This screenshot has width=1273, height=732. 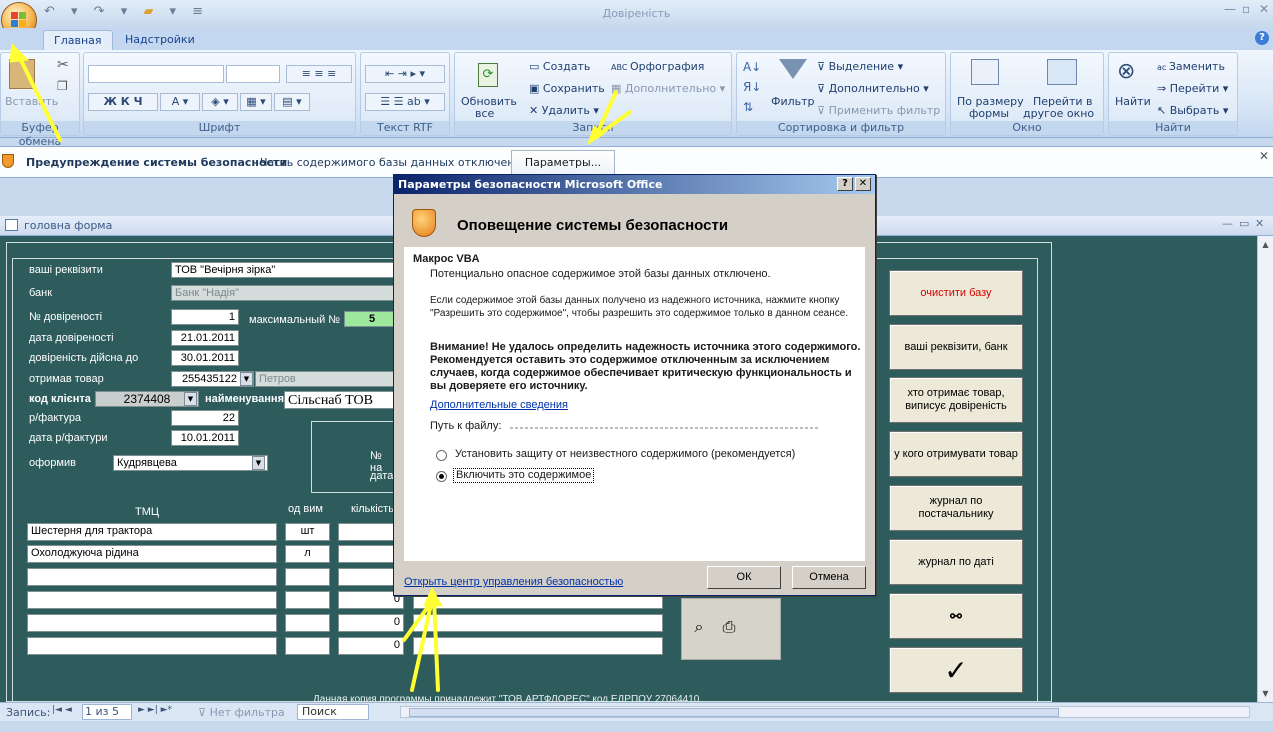 I want to click on more-records-button: ▦ Дополнительно ▾, so click(x=668, y=88).